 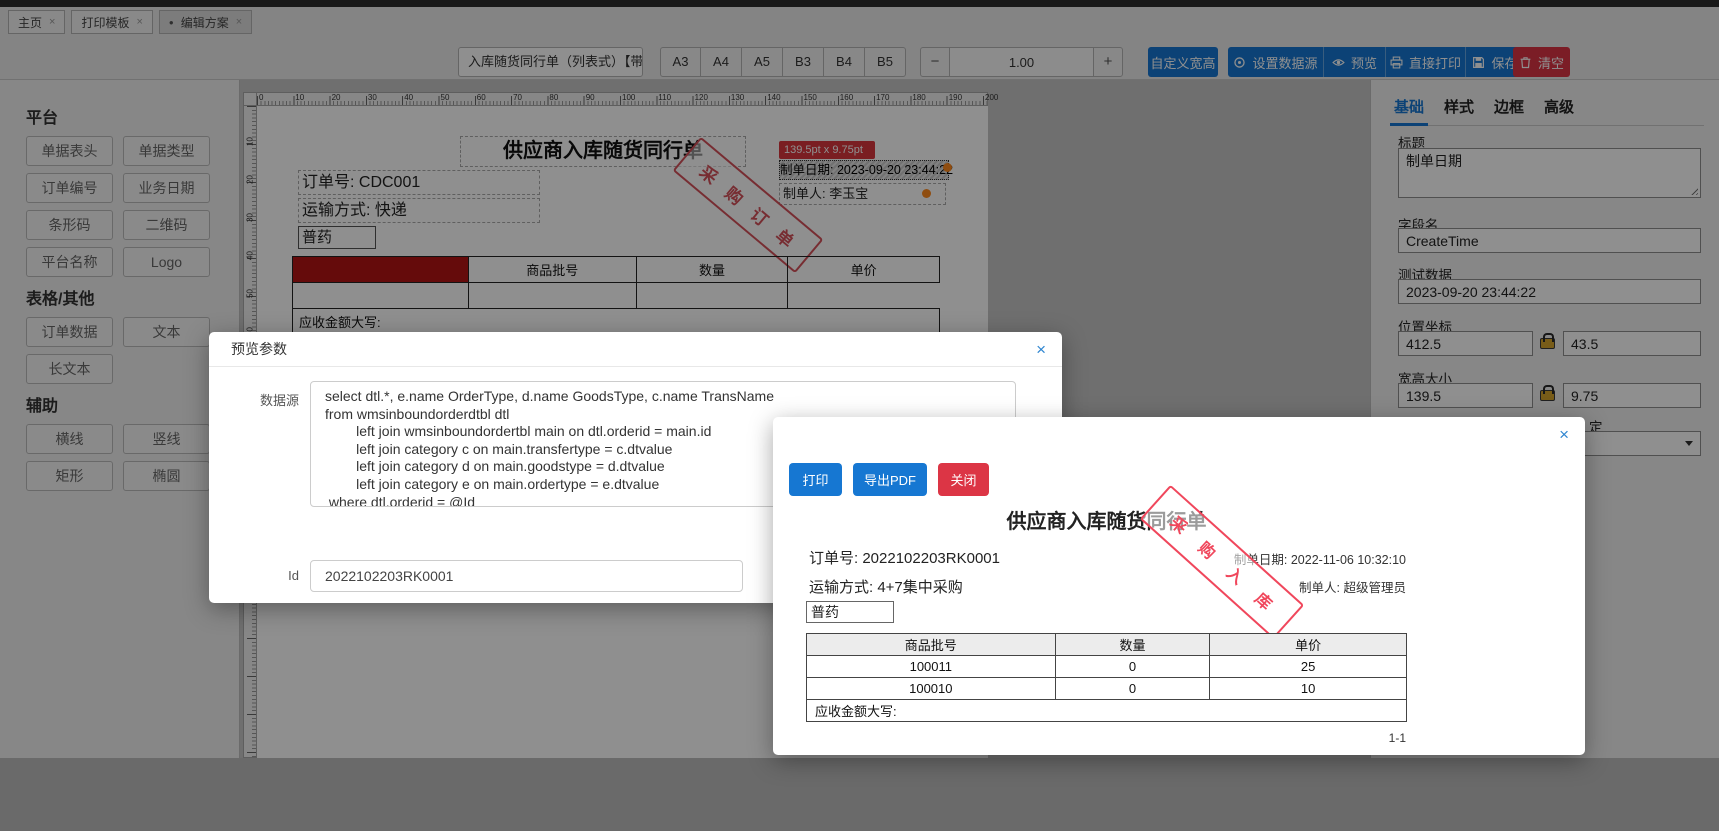 I want to click on datasource-label: 数据源, so click(x=279, y=400).